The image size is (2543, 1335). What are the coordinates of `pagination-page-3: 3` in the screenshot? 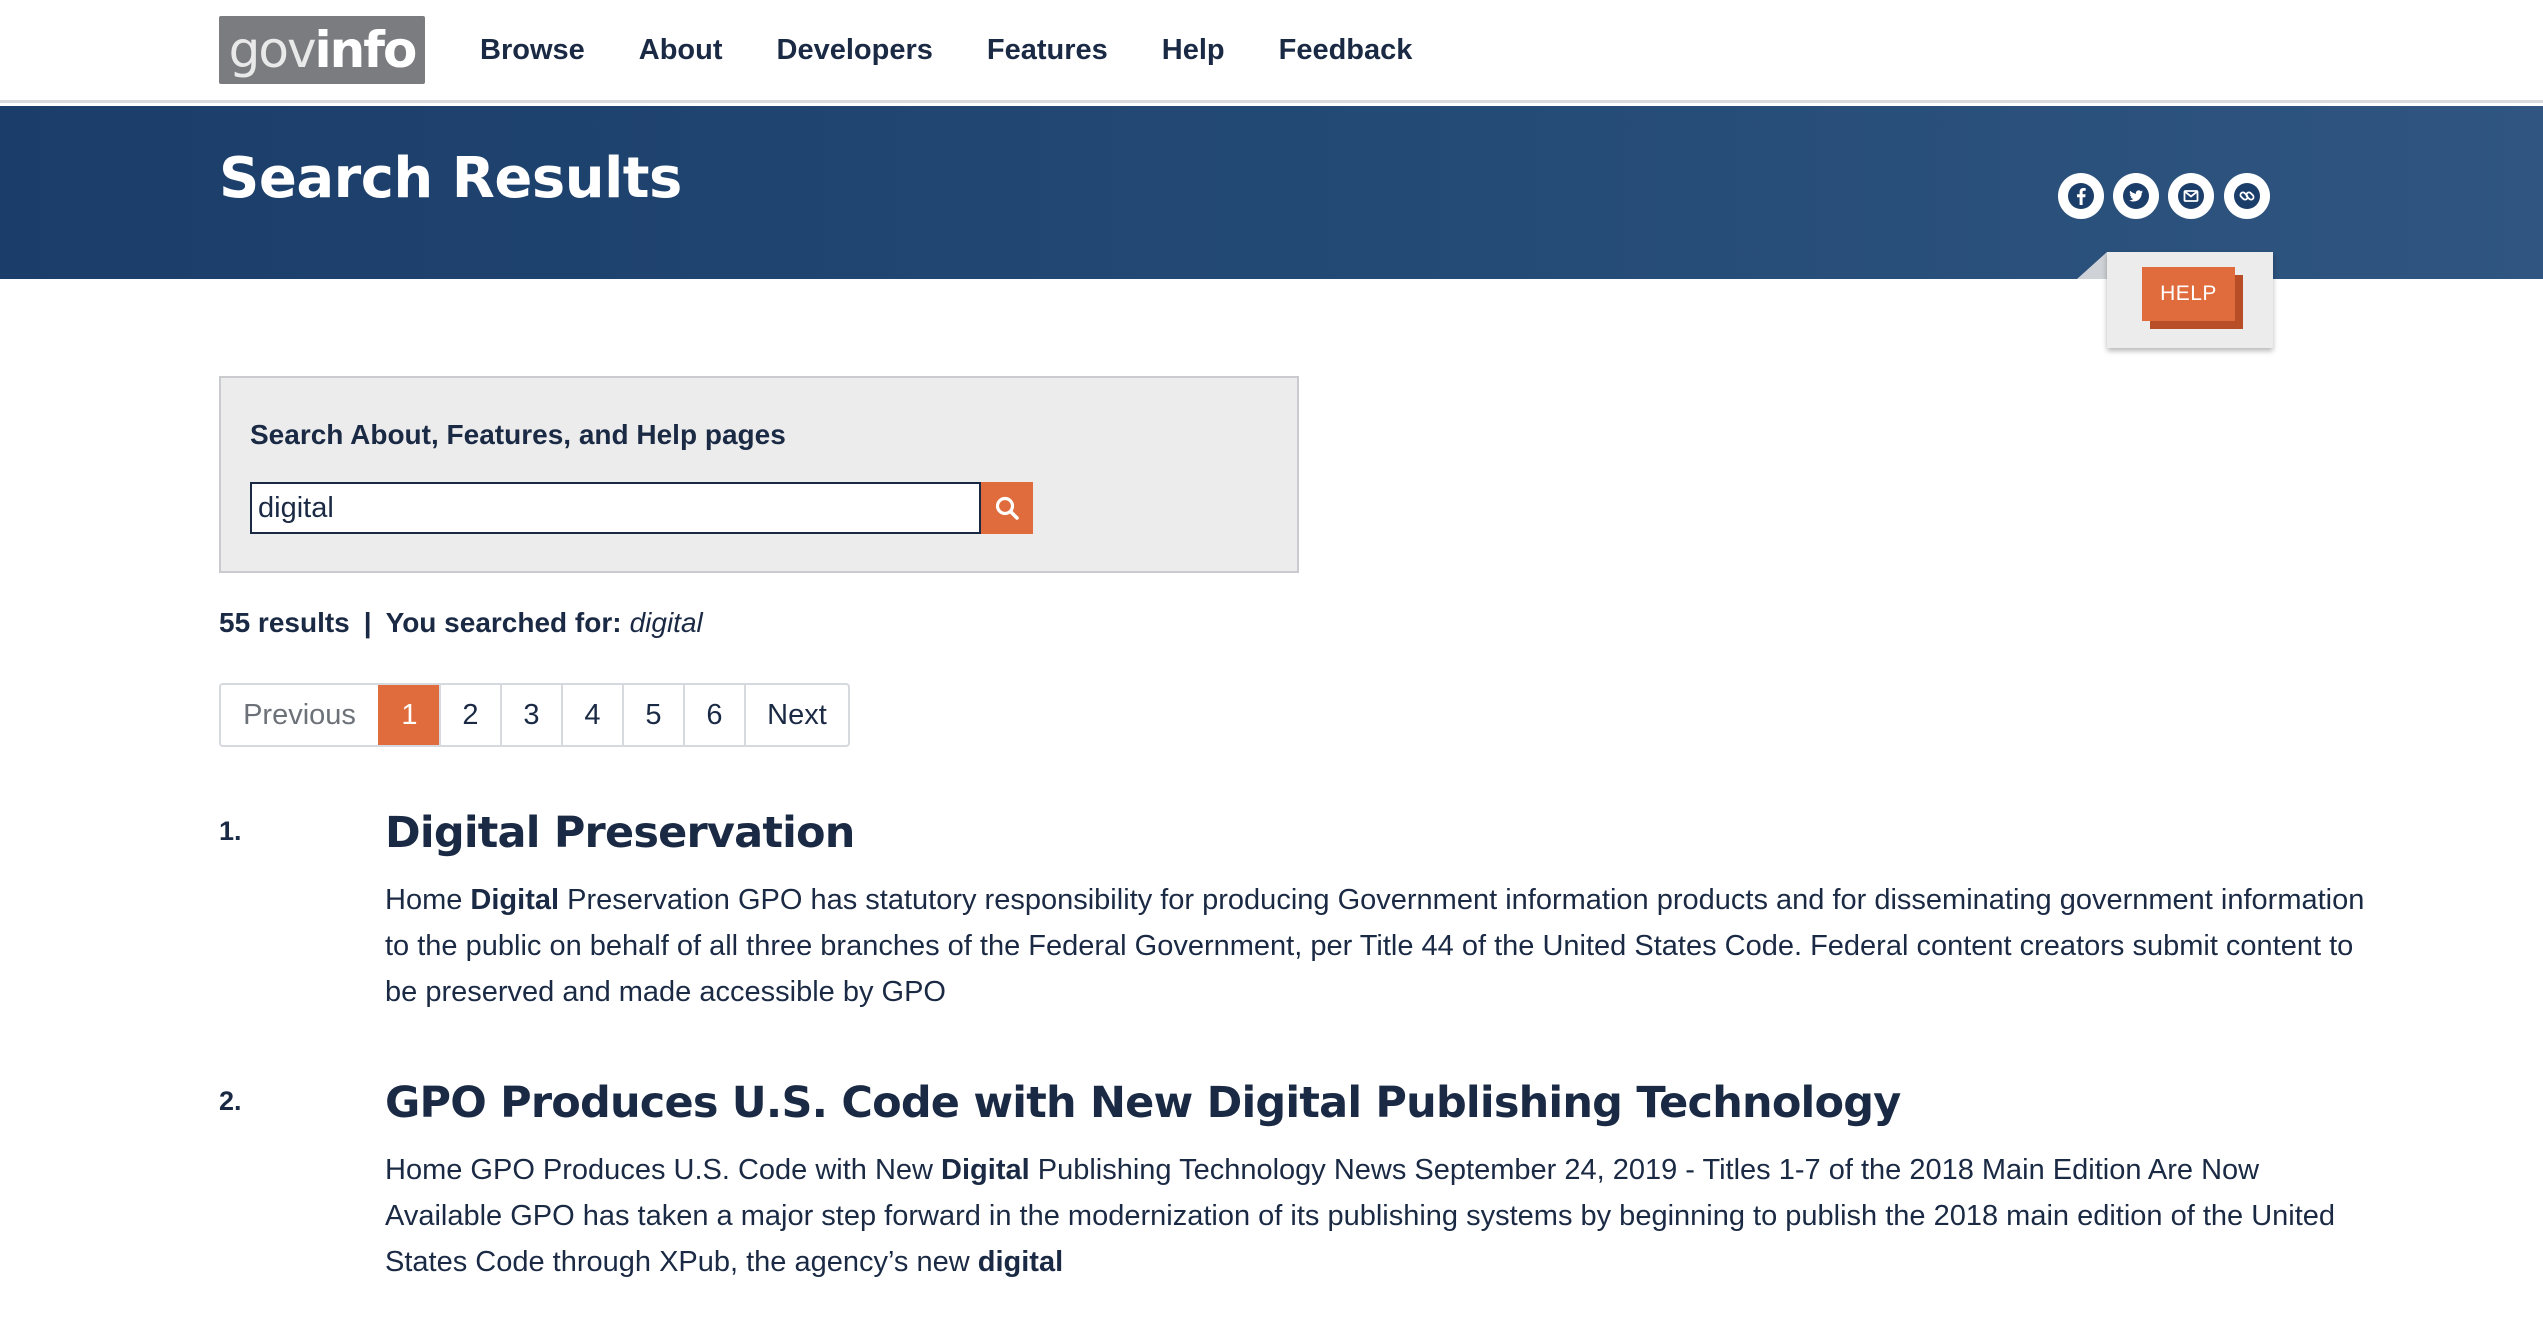 It's located at (530, 715).